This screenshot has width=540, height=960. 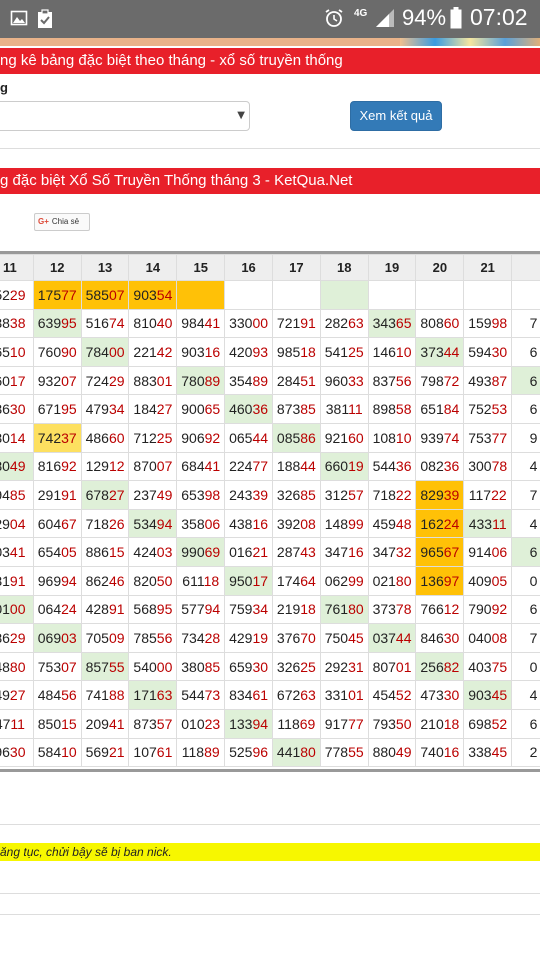 What do you see at coordinates (451, 752) in the screenshot?
I see `cell-tail-digits: 16` at bounding box center [451, 752].